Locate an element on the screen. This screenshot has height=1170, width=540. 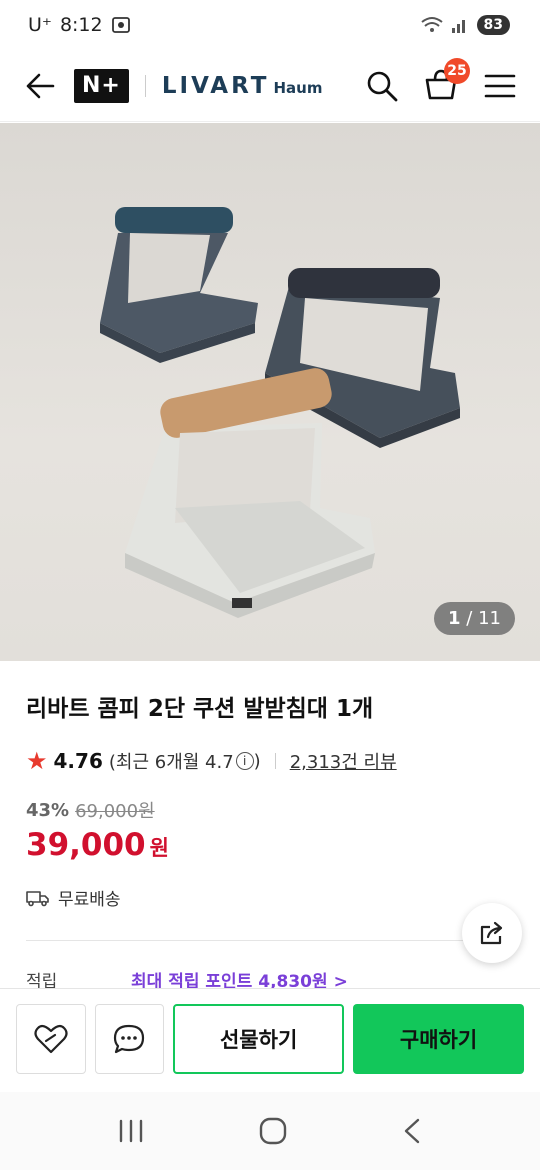
discount-row: 43% 69,000원 is located at coordinates (270, 810).